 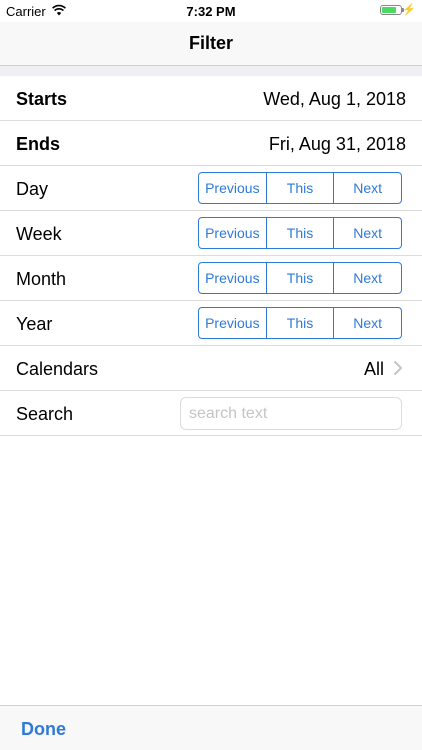 I want to click on status-bar: Carrier 7:32 PM ⚡, so click(x=211, y=11).